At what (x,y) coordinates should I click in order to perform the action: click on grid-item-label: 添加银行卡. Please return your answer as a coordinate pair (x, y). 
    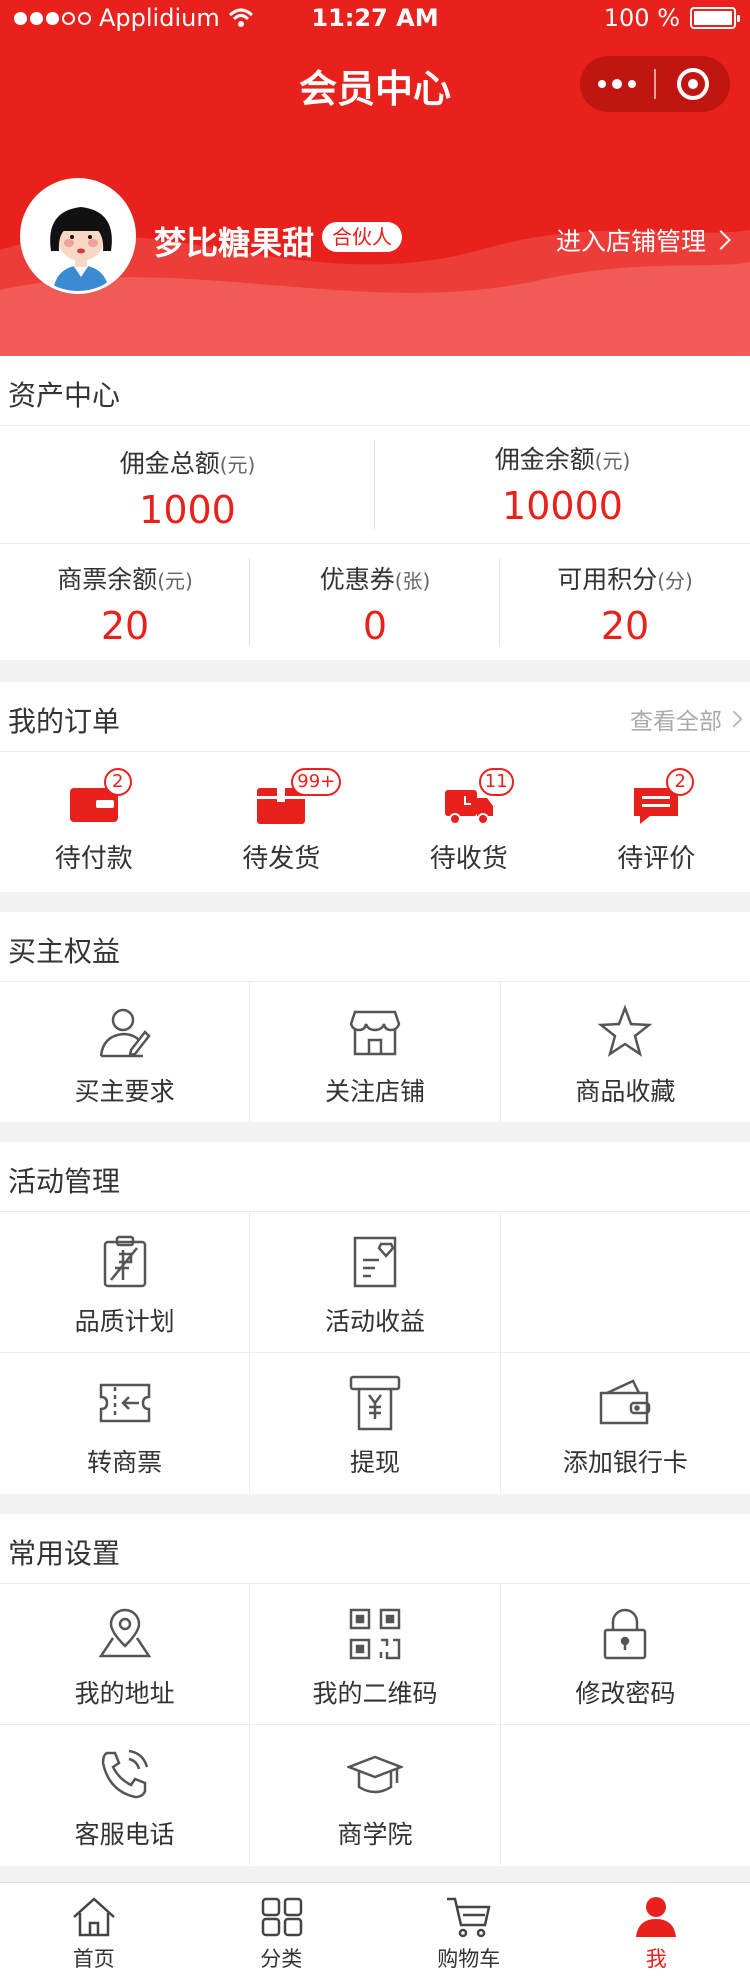
    Looking at the image, I should click on (625, 1462).